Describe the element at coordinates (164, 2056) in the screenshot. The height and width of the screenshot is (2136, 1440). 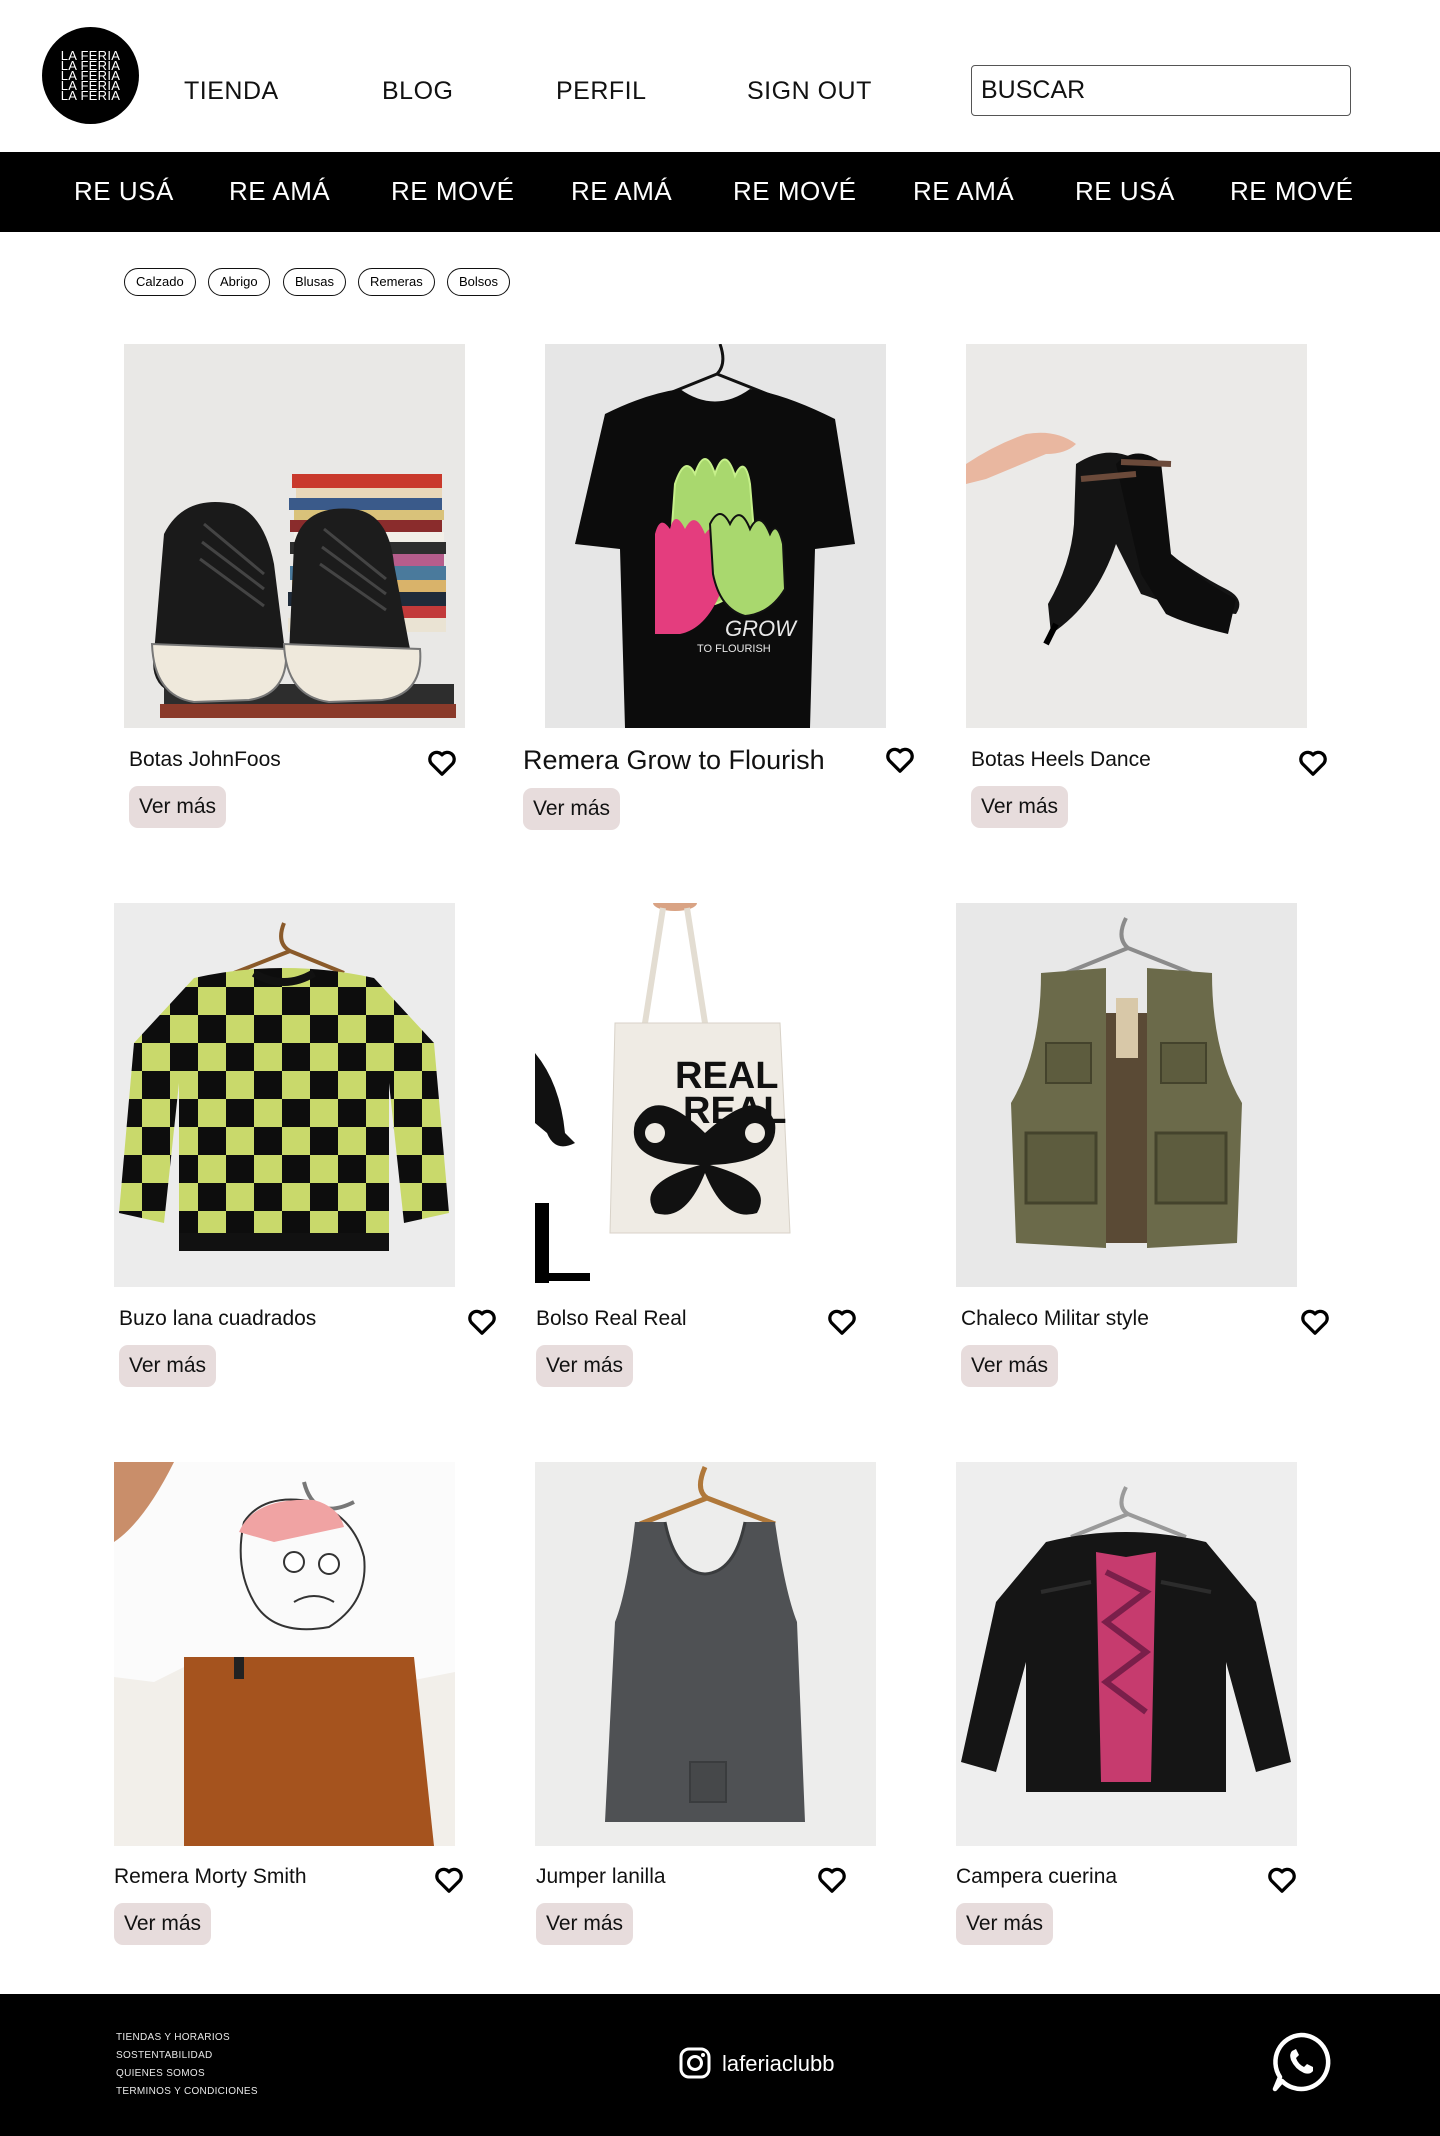
I see `footer-link-sostentabilidad: SOSTENTABILIDAD` at that location.